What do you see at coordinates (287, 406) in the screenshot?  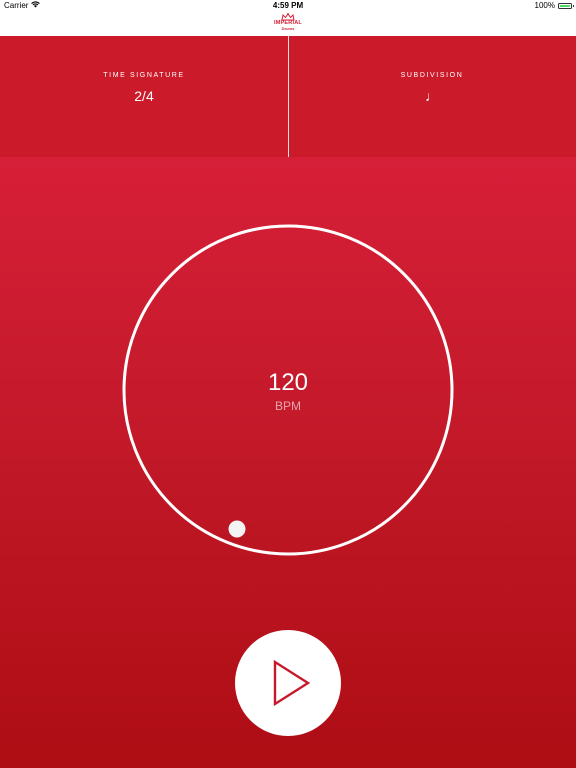 I see `bpm-unit: BPM` at bounding box center [287, 406].